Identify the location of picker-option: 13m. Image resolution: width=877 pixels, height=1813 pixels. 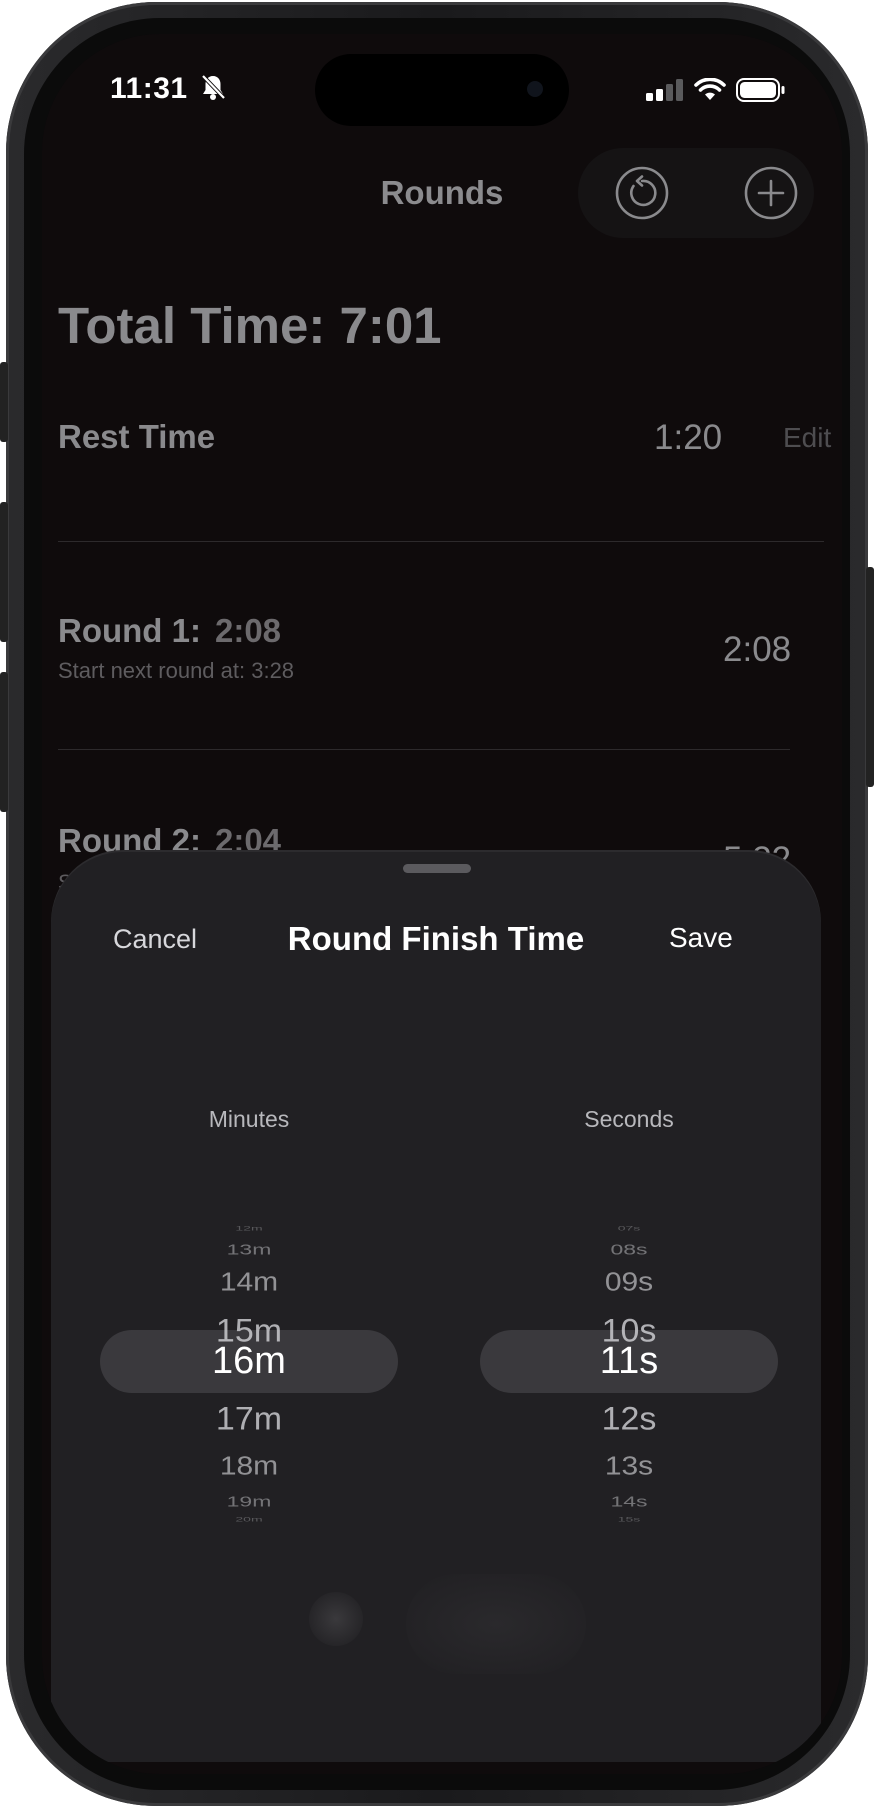
(249, 1250).